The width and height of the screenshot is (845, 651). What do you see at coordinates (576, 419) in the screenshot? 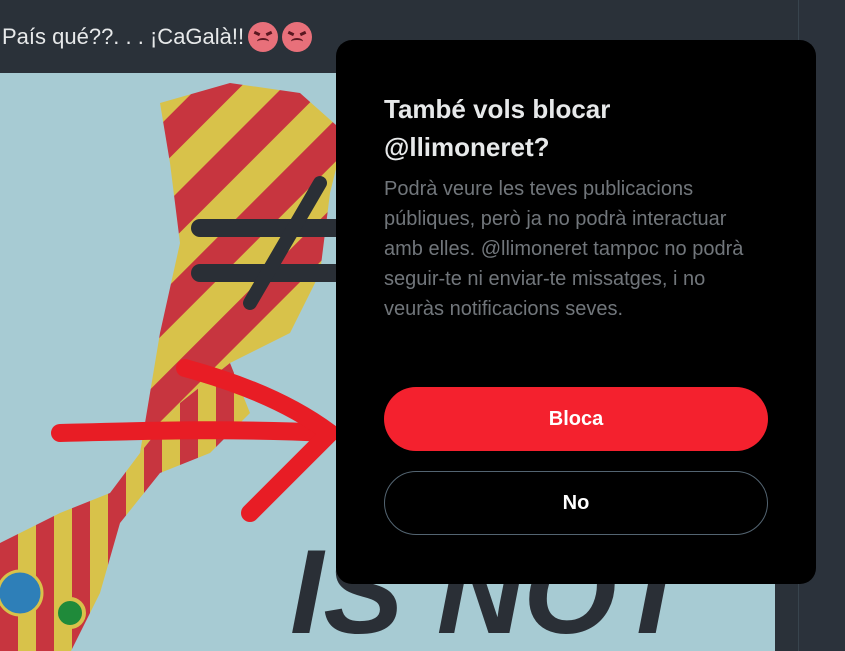
I see `block-button: Bloca` at bounding box center [576, 419].